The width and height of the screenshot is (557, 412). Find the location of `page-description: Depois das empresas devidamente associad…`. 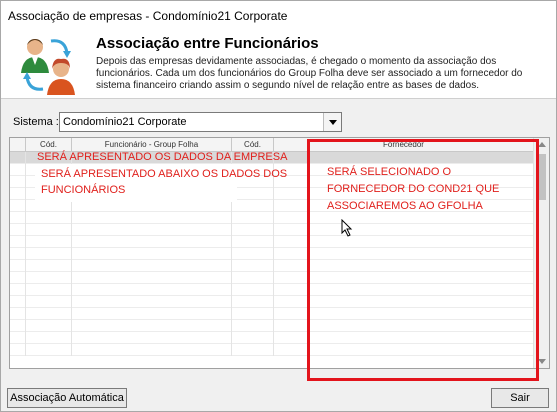

page-description: Depois das empresas devidamente associad… is located at coordinates (309, 73).